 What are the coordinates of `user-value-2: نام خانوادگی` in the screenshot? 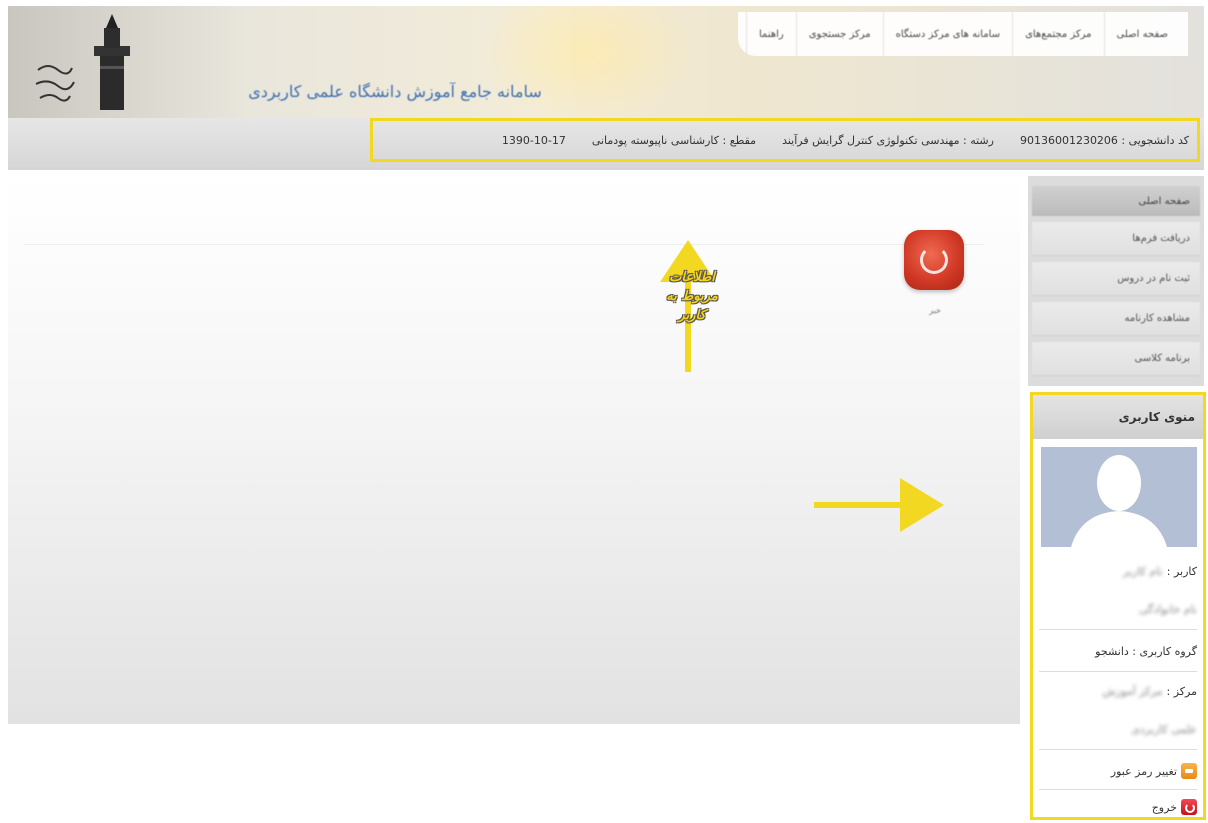 It's located at (1168, 609).